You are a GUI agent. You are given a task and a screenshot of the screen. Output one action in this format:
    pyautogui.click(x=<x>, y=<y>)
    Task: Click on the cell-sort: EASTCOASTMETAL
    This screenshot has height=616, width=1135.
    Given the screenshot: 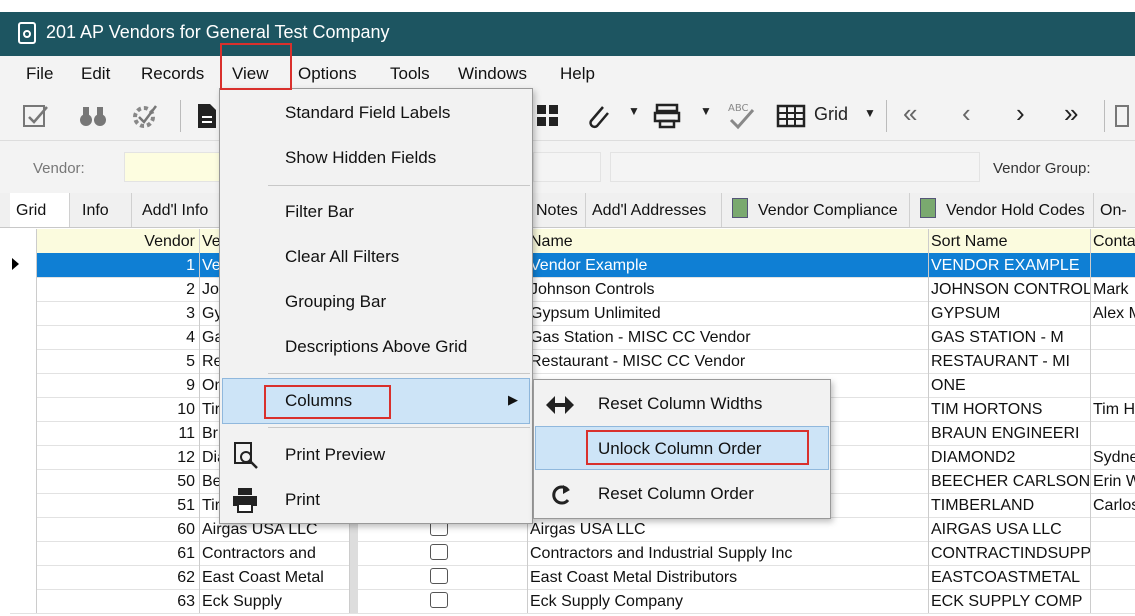 What is the action you would take?
    pyautogui.click(x=1010, y=577)
    